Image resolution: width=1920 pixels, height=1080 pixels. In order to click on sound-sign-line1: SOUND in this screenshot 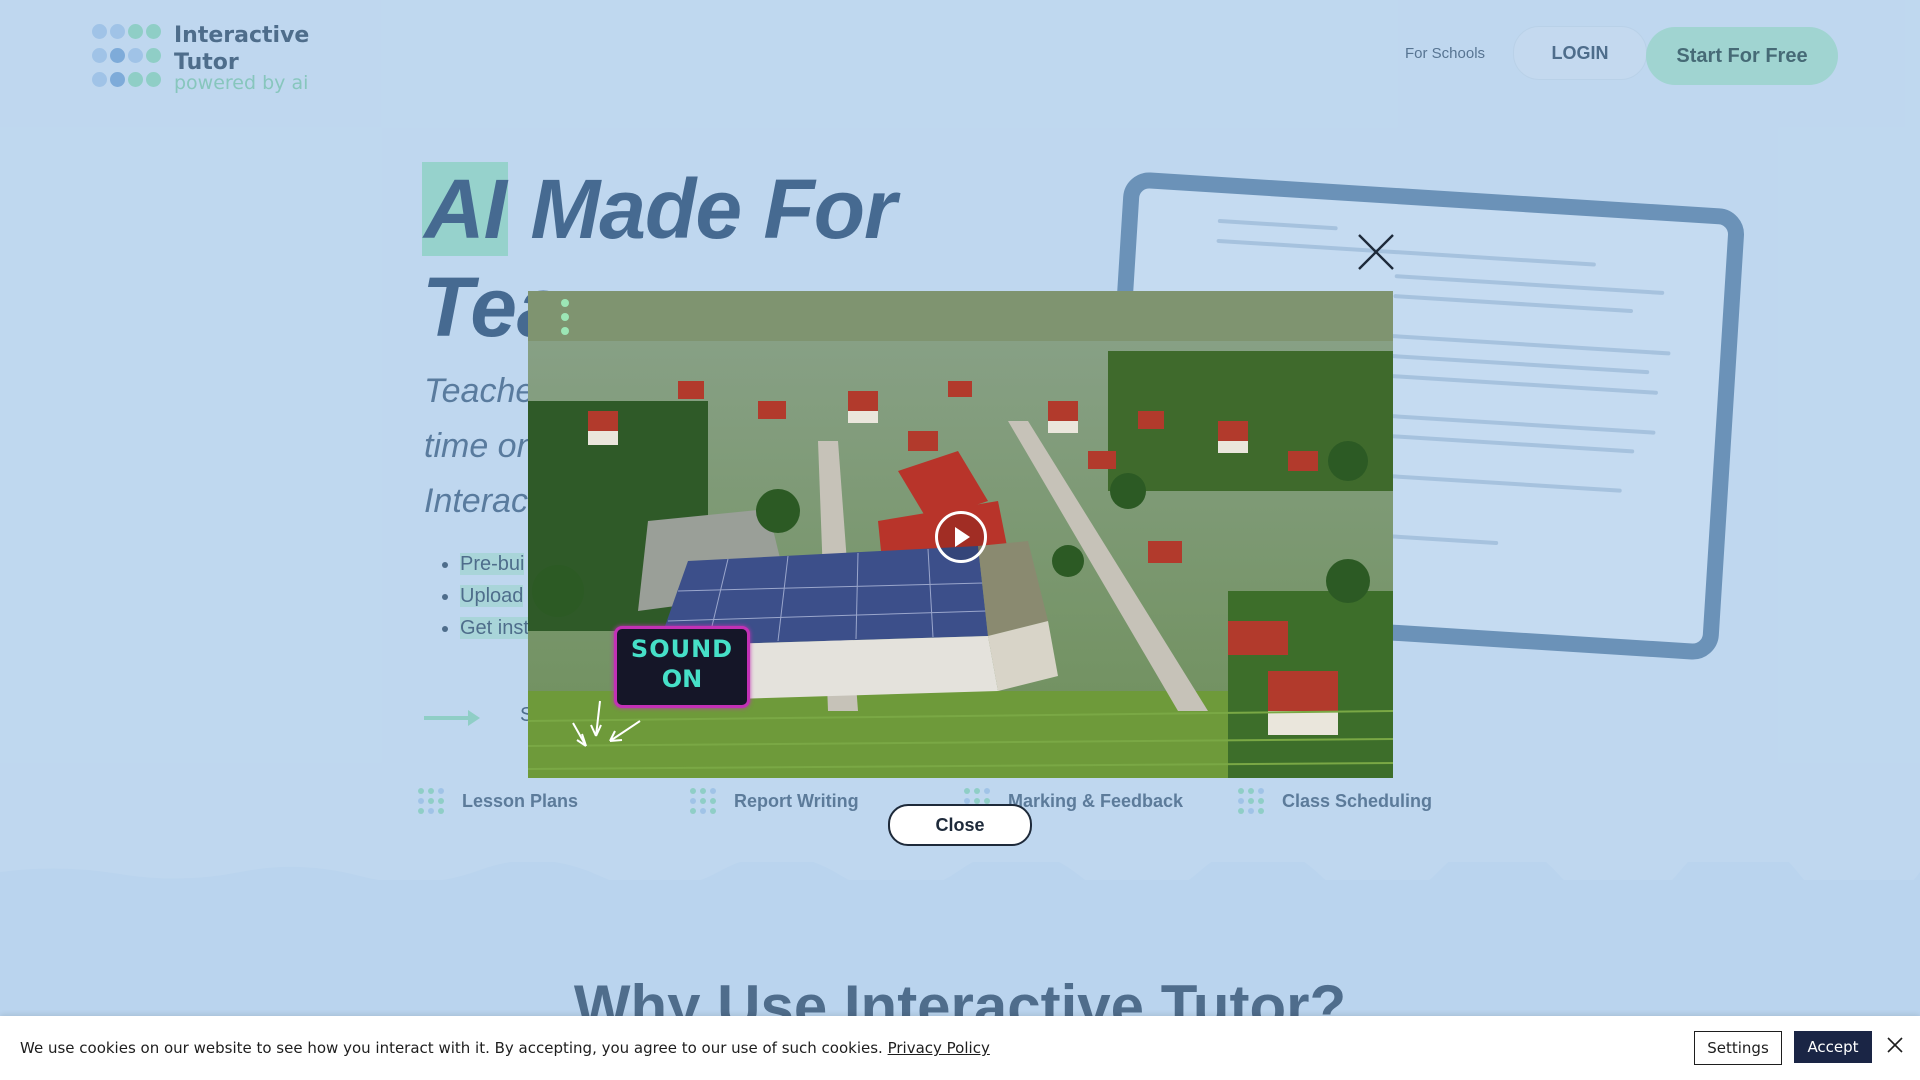, I will do `click(682, 649)`.